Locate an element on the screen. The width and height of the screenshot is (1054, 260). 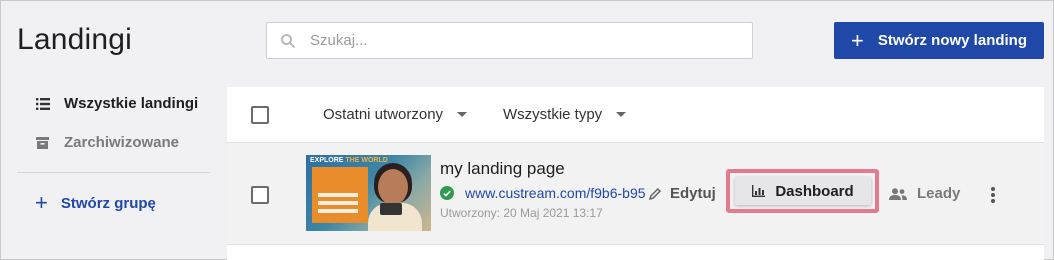
search-input is located at coordinates (510, 40).